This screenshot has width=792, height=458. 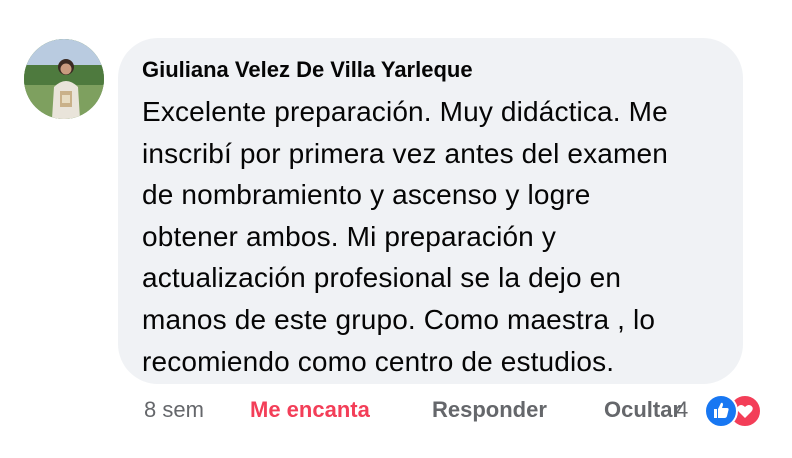 What do you see at coordinates (399, 319) in the screenshot?
I see `comment-line: manos de este grupo. Como maestra , lo` at bounding box center [399, 319].